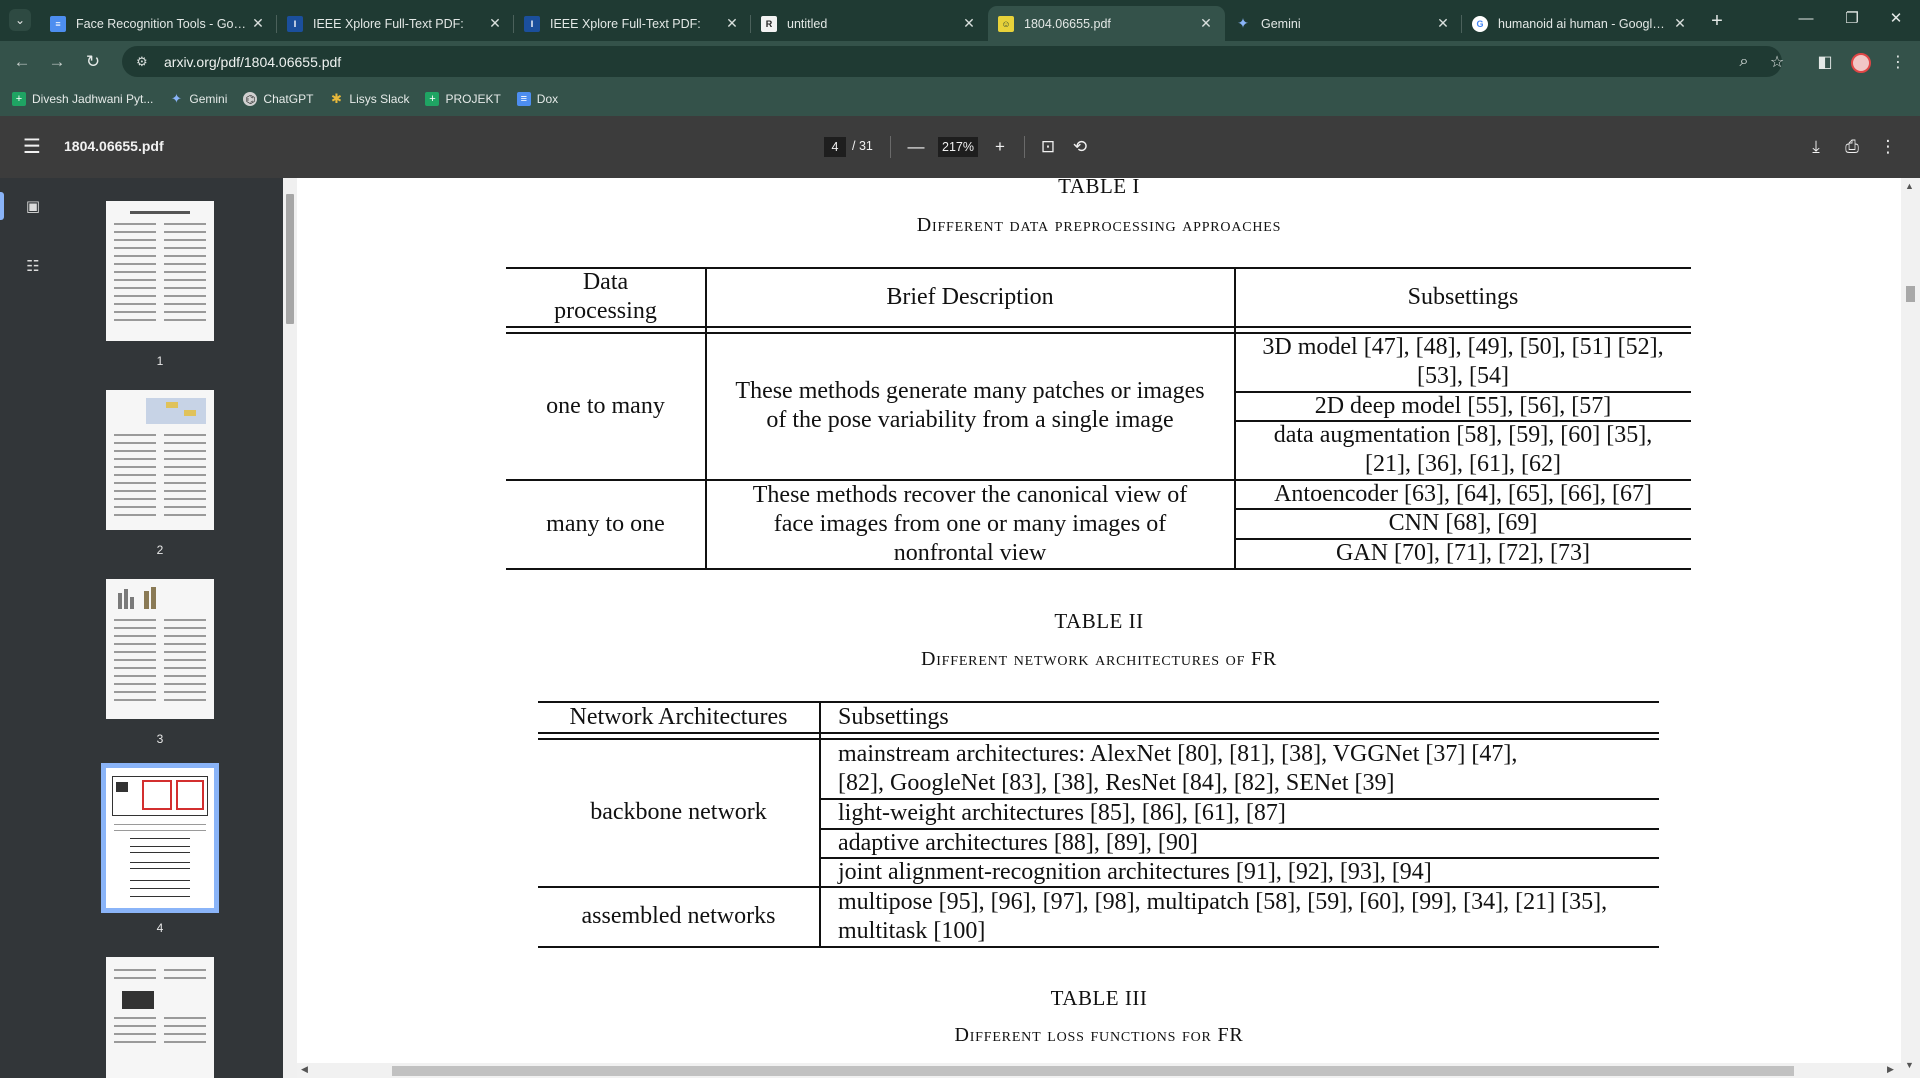 Image resolution: width=1920 pixels, height=1078 pixels. I want to click on address-bar: ⚙ arxiv.org/pdf/1804.06655.pdf, so click(952, 61).